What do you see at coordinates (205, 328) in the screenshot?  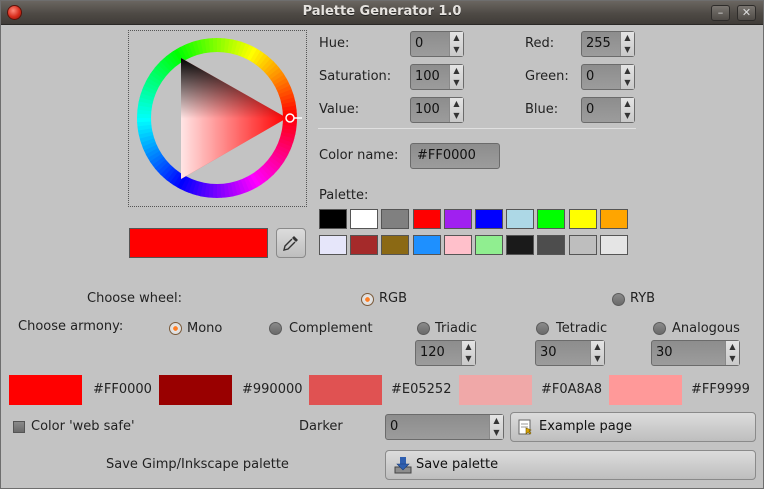 I see `radio-mono-label: Mono` at bounding box center [205, 328].